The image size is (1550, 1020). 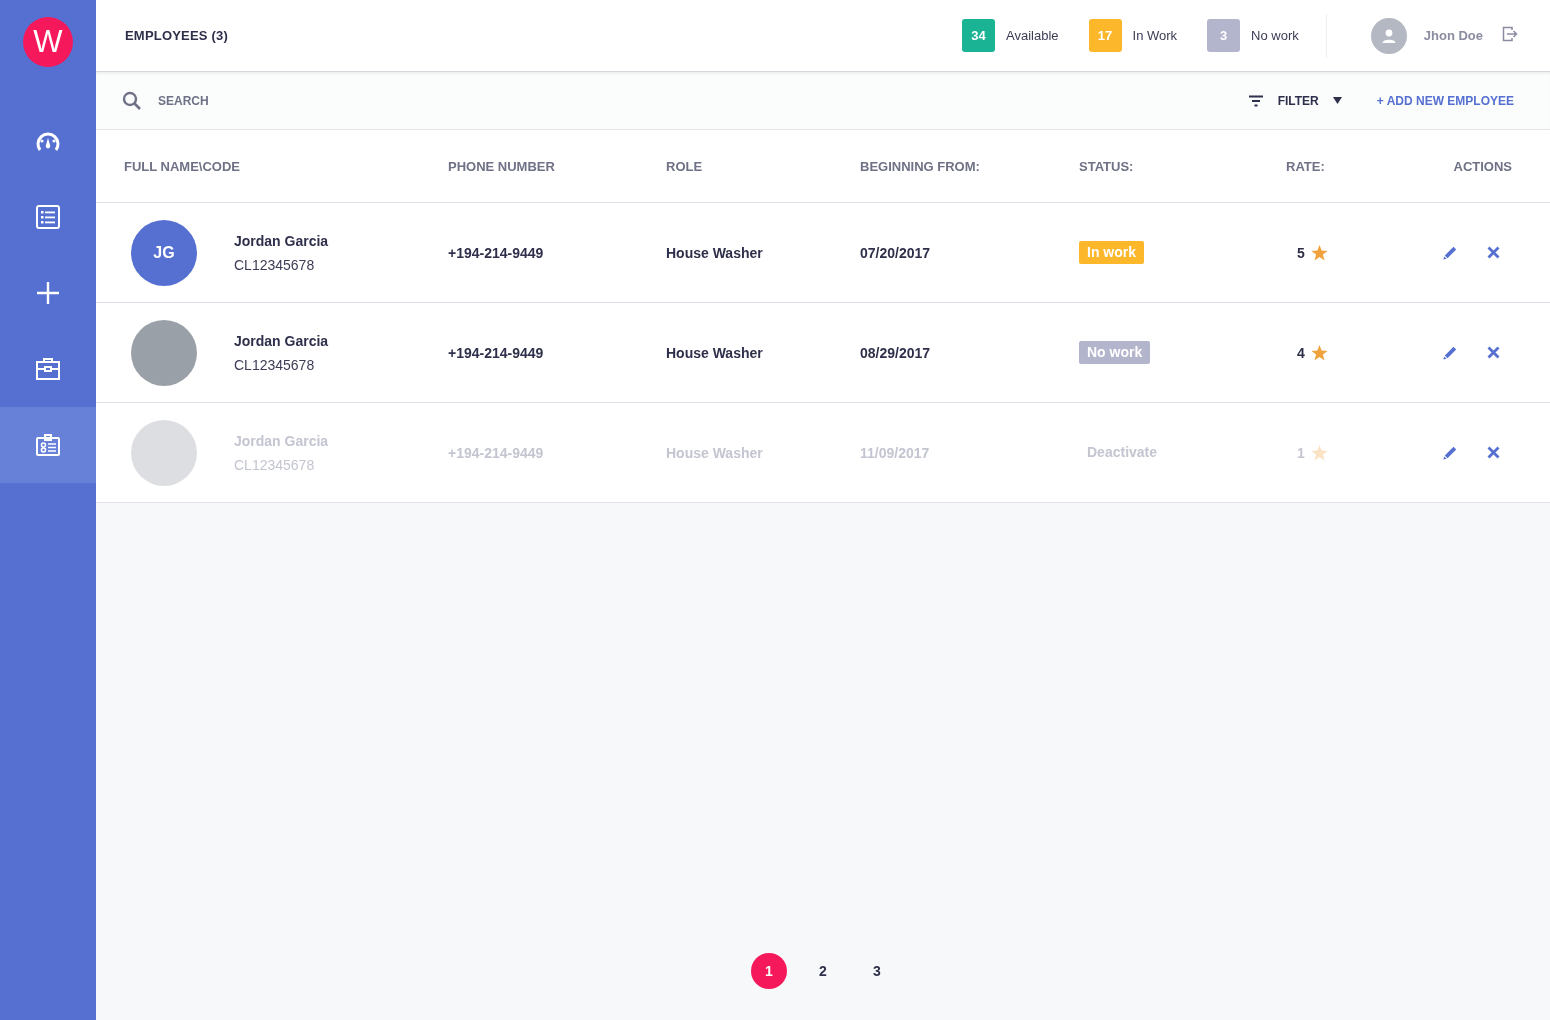 I want to click on column-header: ACTIONS, so click(x=1482, y=166).